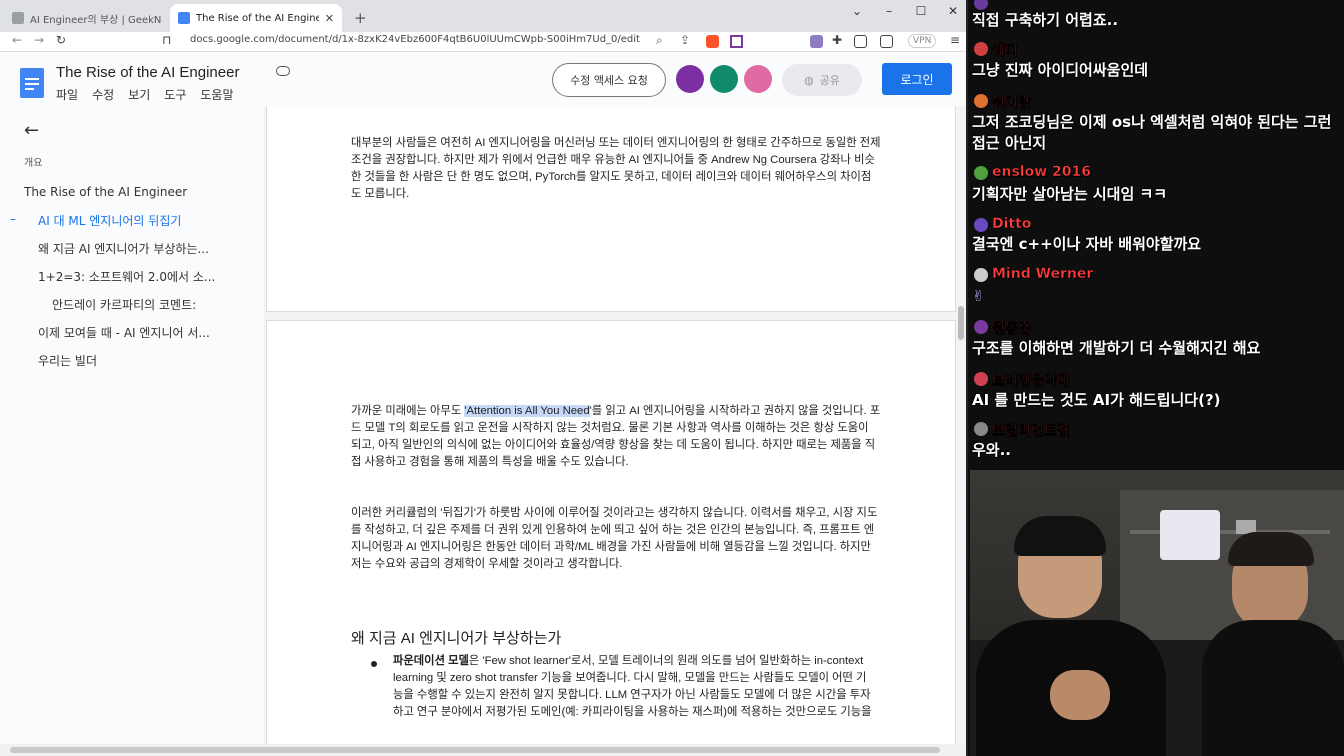 This screenshot has height=756, width=1344. I want to click on chat-username: 브레멘음악대, so click(1031, 381).